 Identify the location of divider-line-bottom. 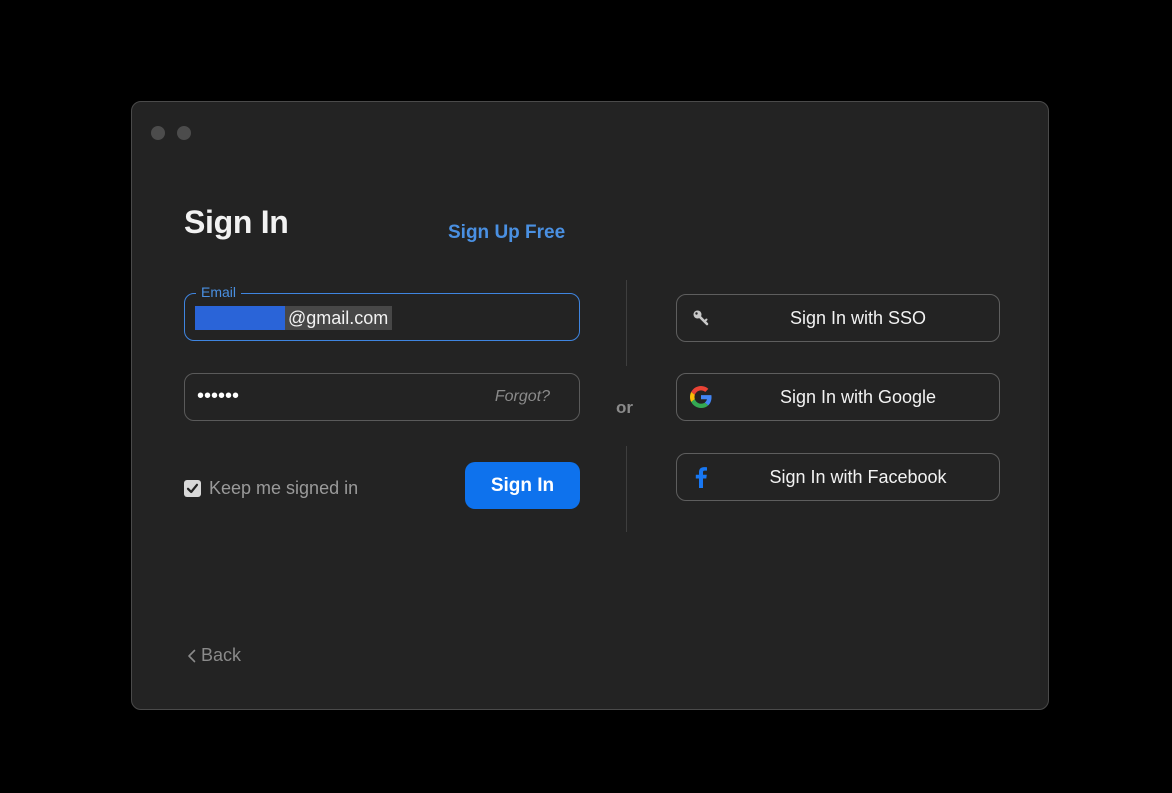
(626, 489).